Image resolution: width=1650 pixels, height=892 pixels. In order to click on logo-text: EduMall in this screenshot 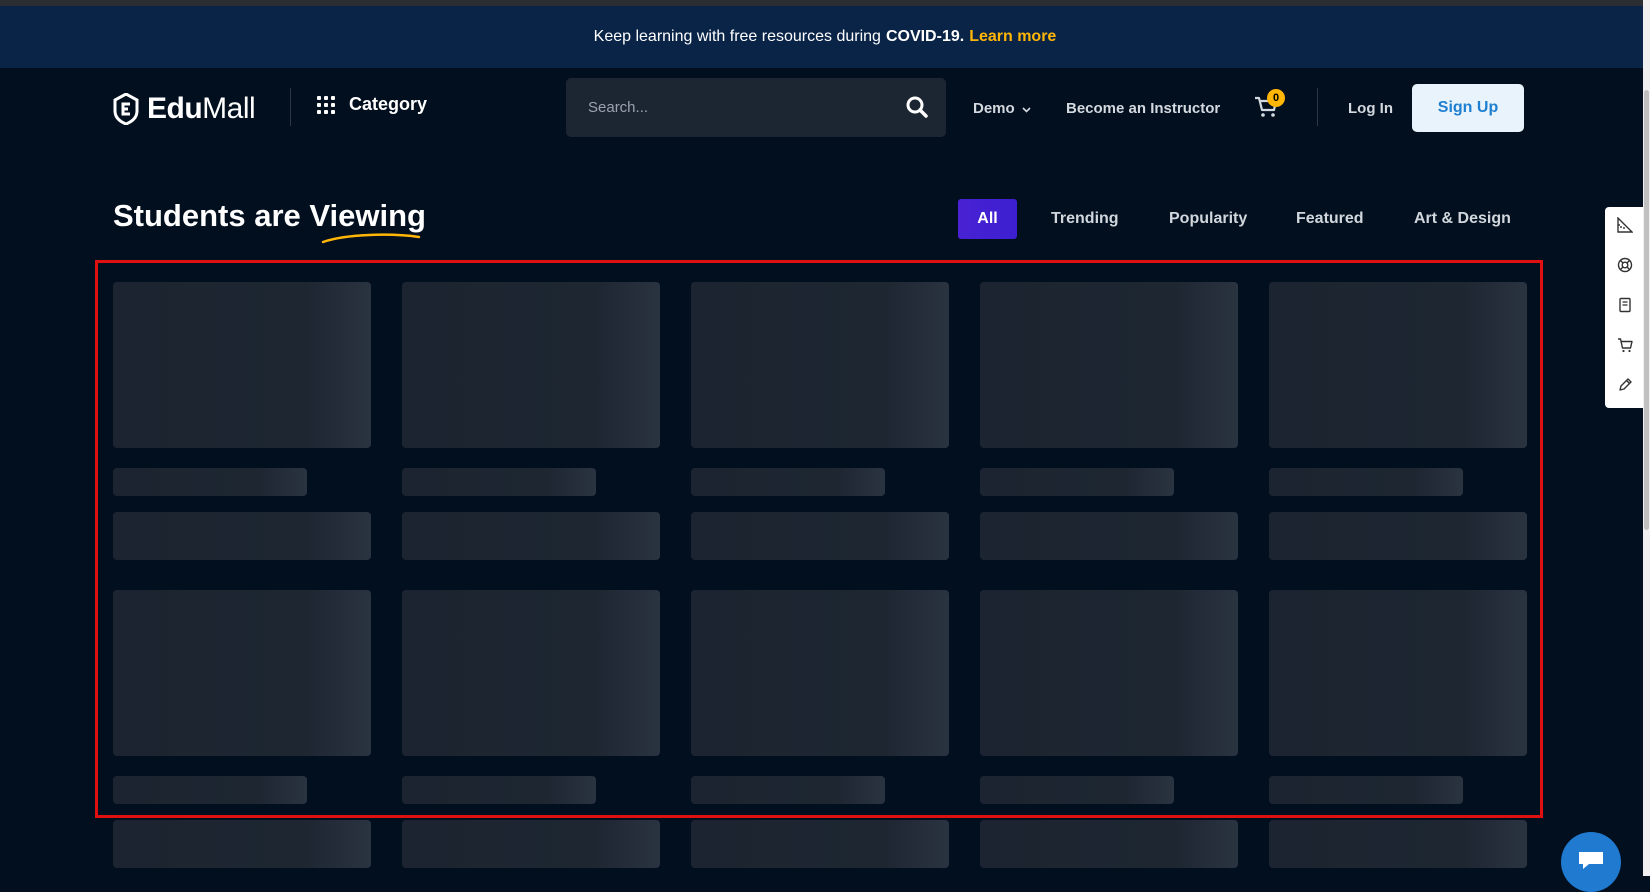, I will do `click(201, 109)`.